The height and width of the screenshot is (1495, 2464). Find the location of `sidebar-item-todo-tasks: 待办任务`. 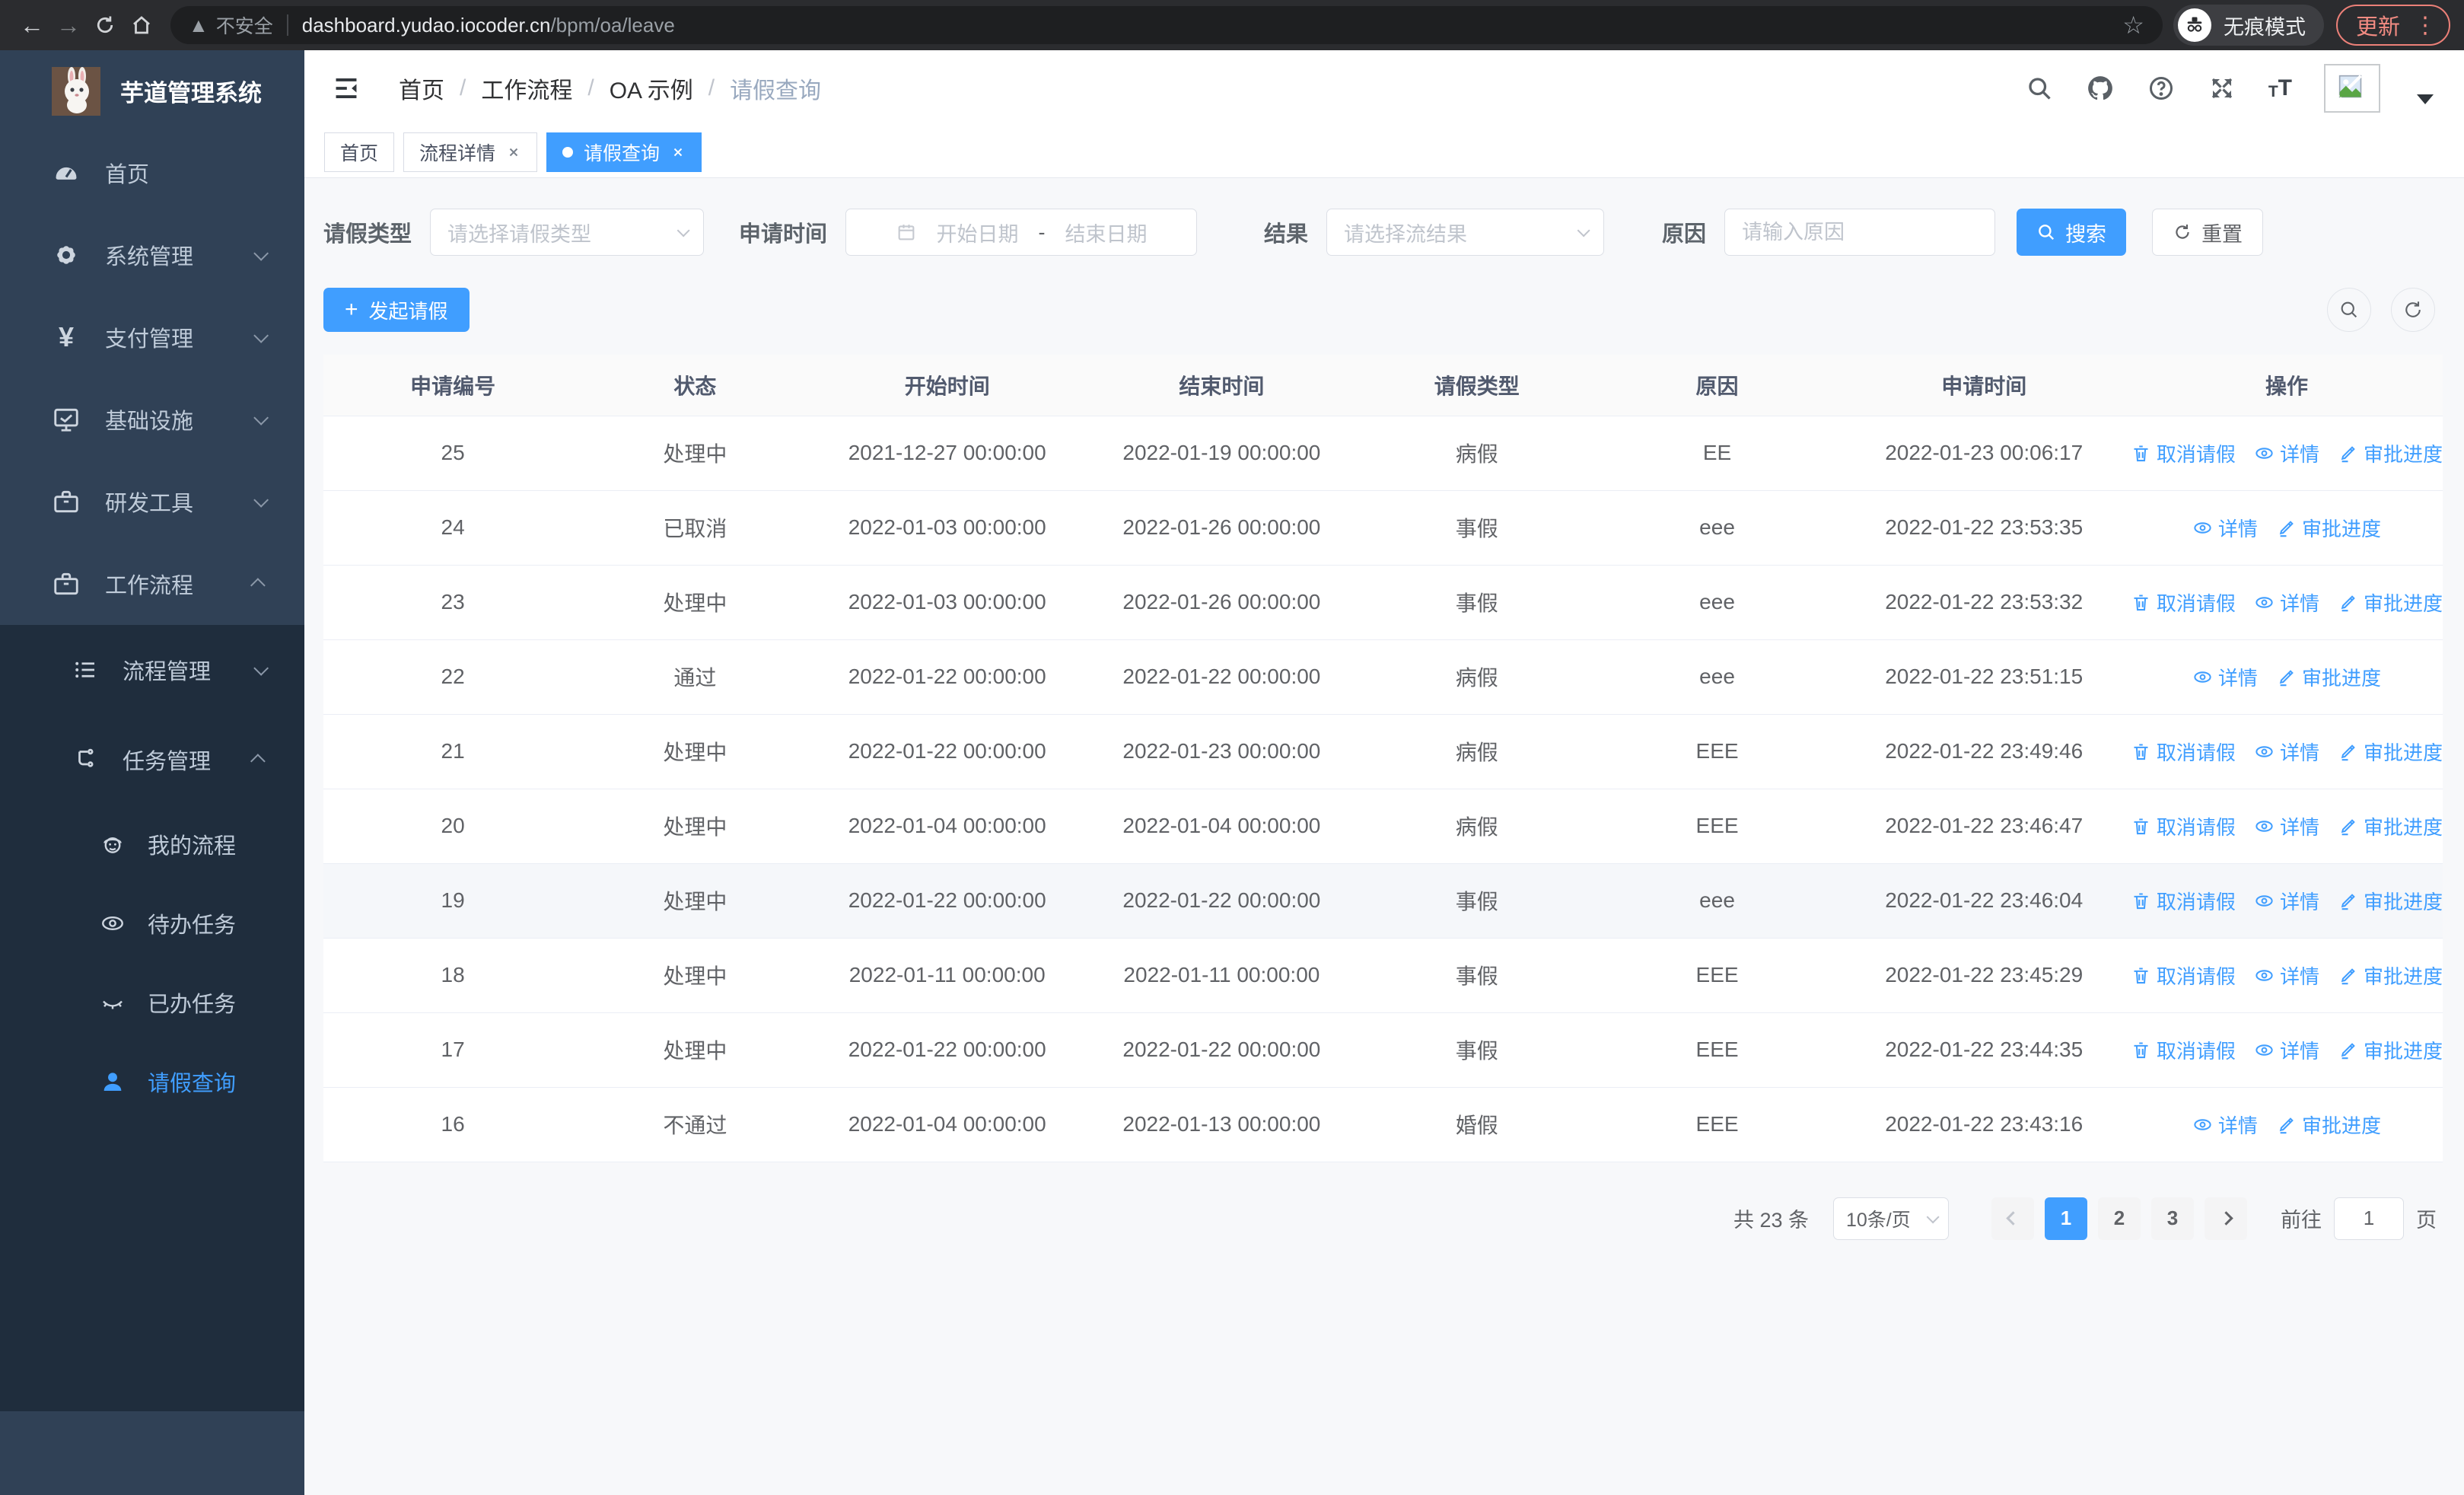

sidebar-item-todo-tasks: 待办任务 is located at coordinates (152, 924).